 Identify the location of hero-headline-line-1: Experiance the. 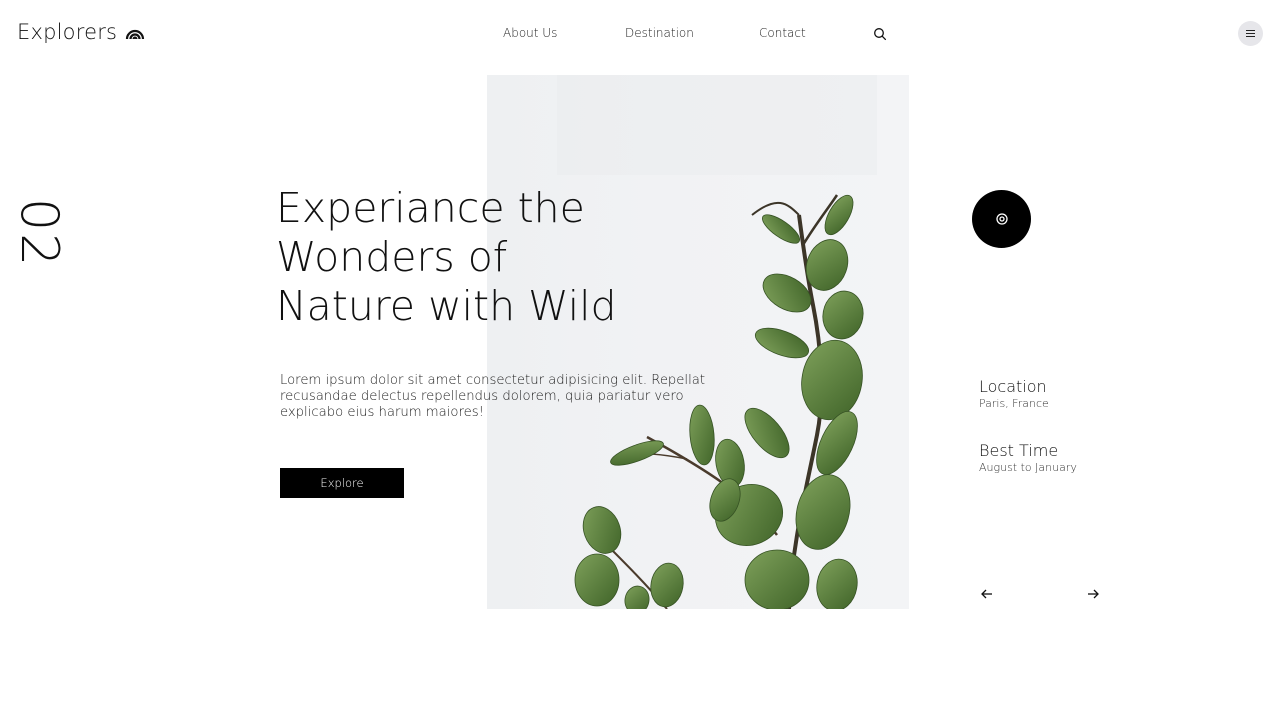
(430, 208).